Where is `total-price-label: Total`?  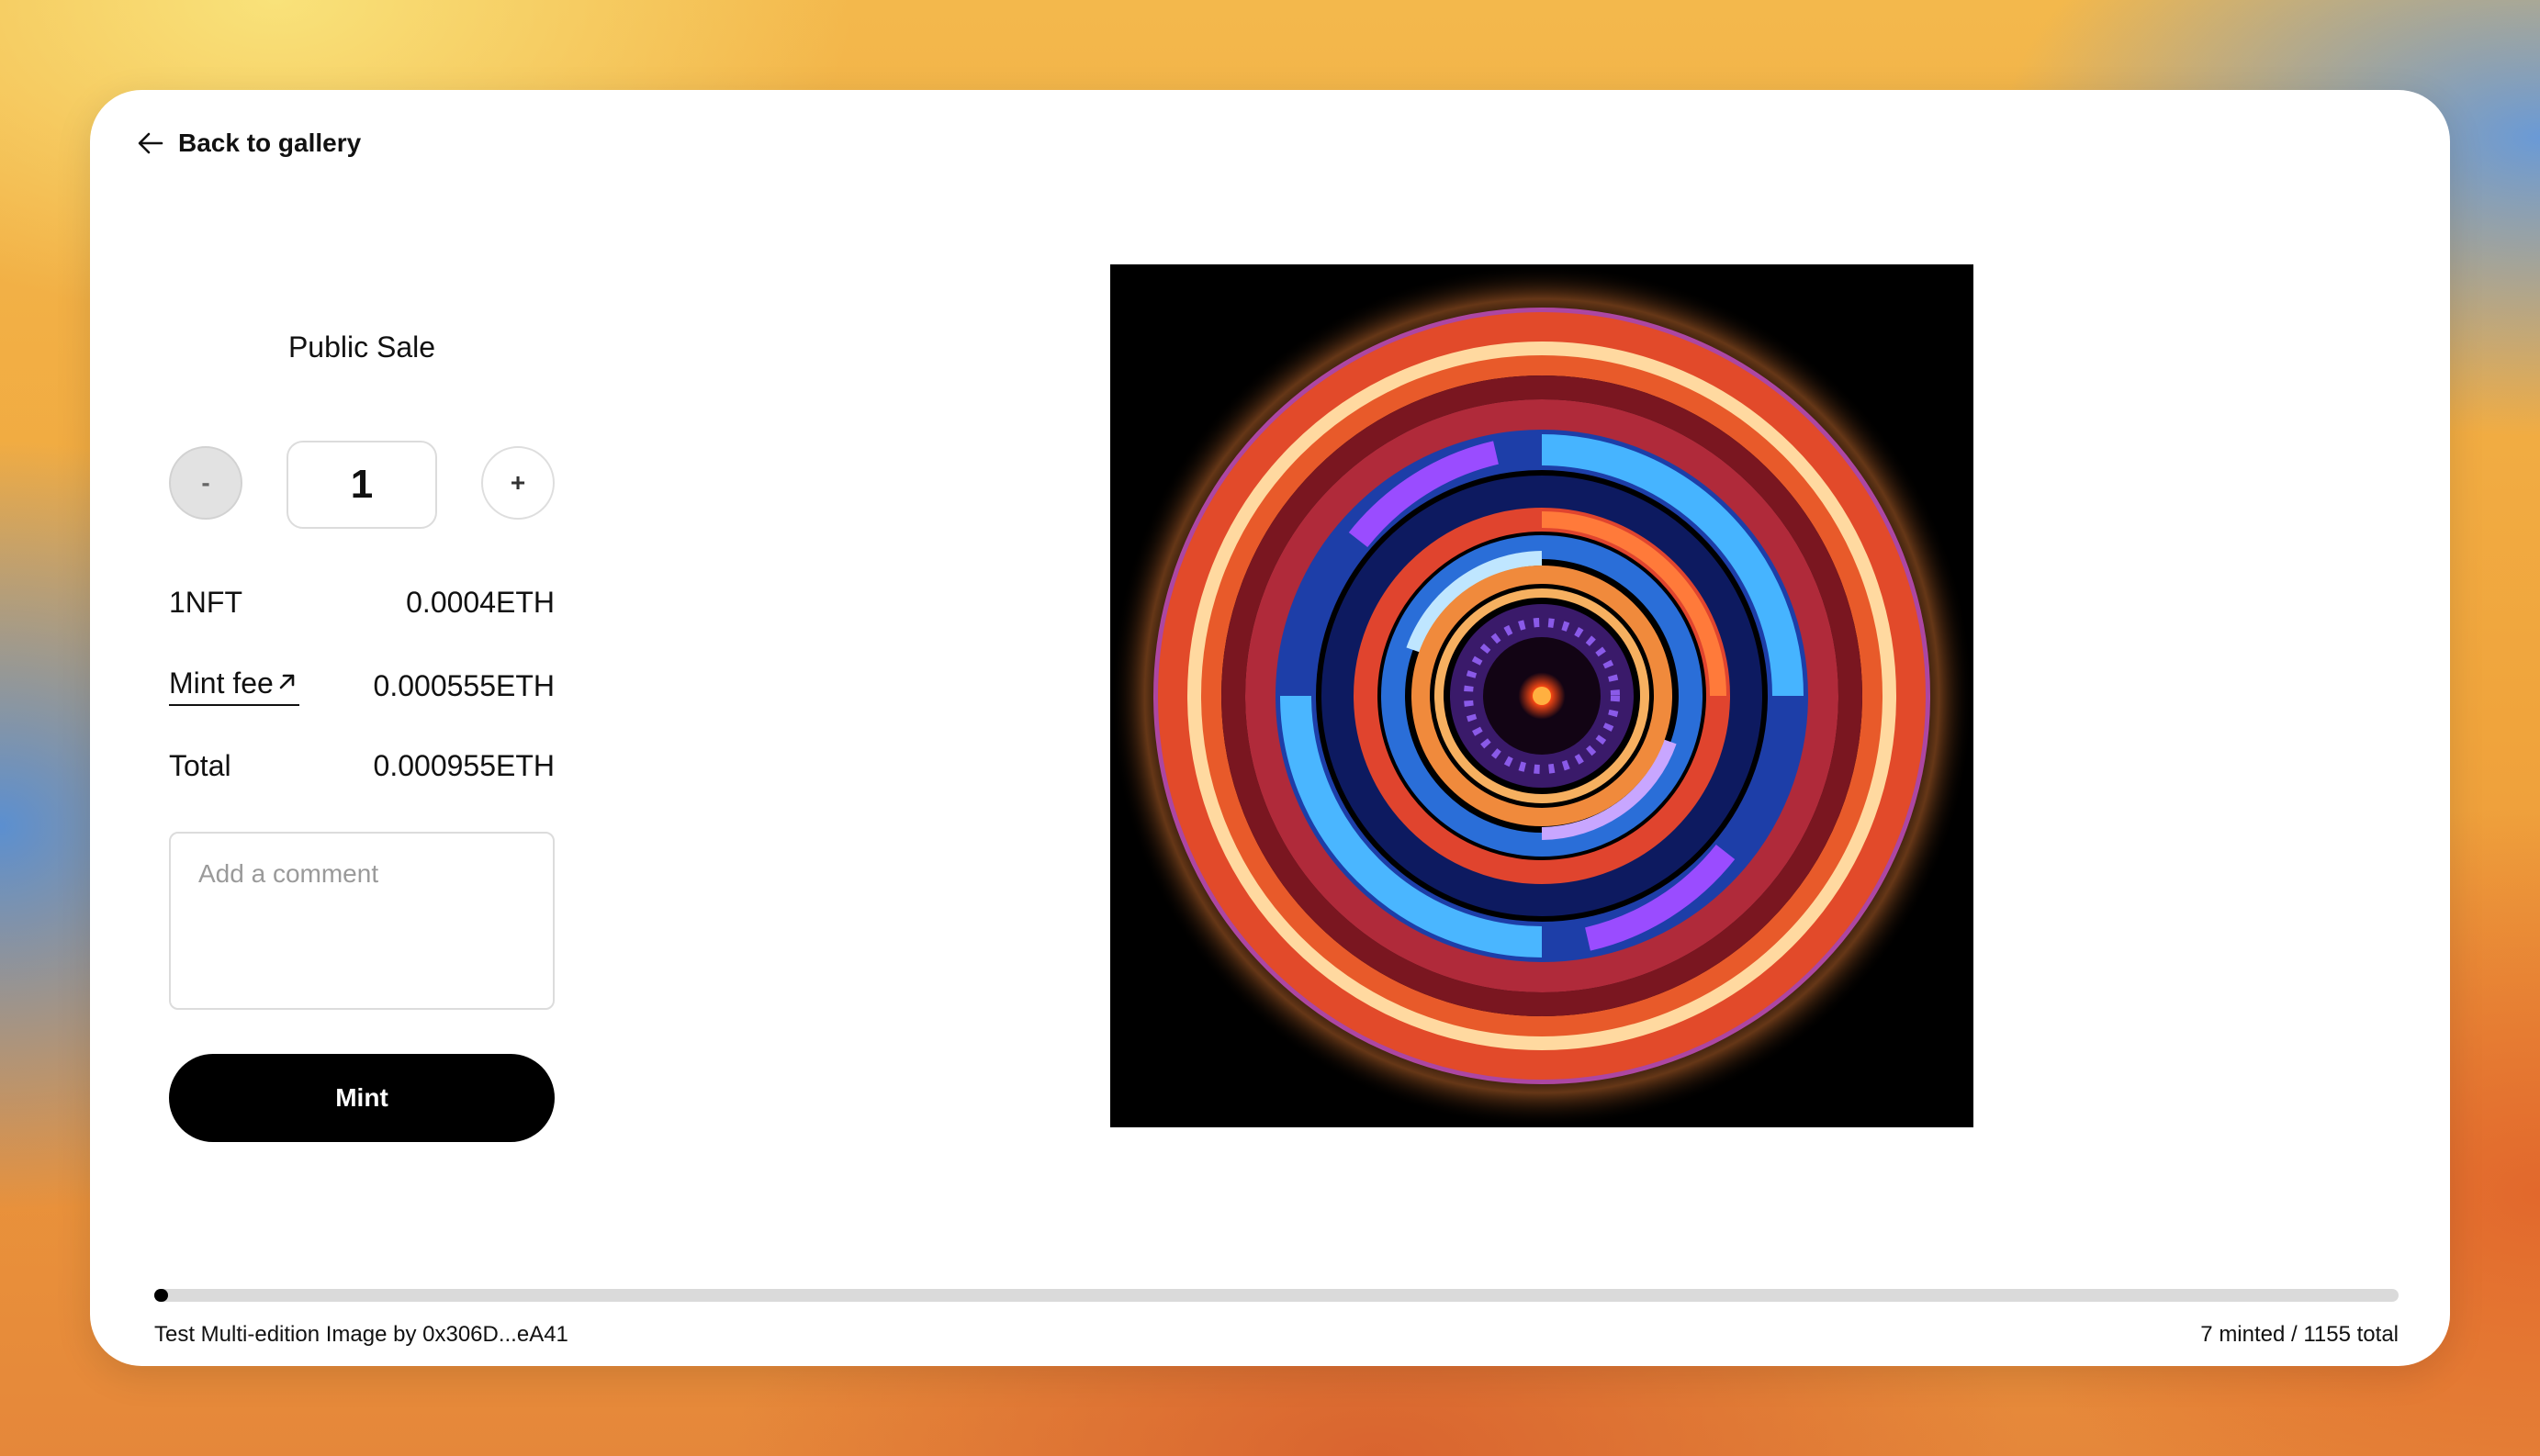 total-price-label: Total is located at coordinates (200, 765).